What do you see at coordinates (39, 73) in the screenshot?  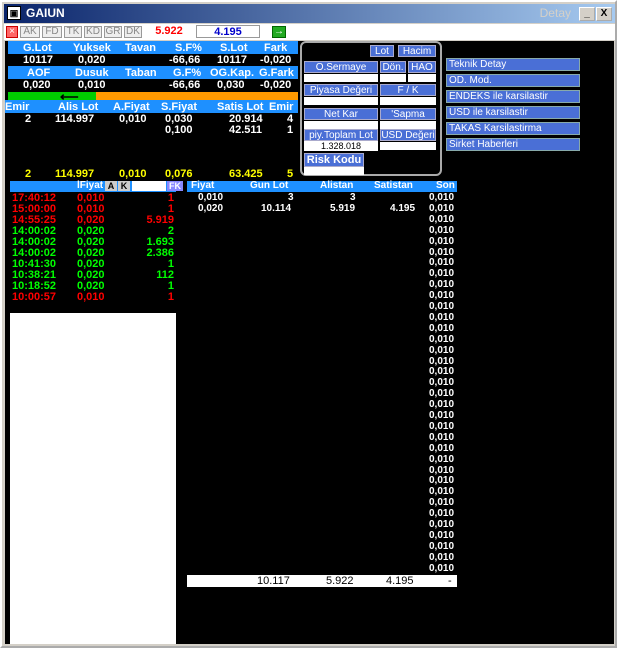 I see `hdr-aof: AOF` at bounding box center [39, 73].